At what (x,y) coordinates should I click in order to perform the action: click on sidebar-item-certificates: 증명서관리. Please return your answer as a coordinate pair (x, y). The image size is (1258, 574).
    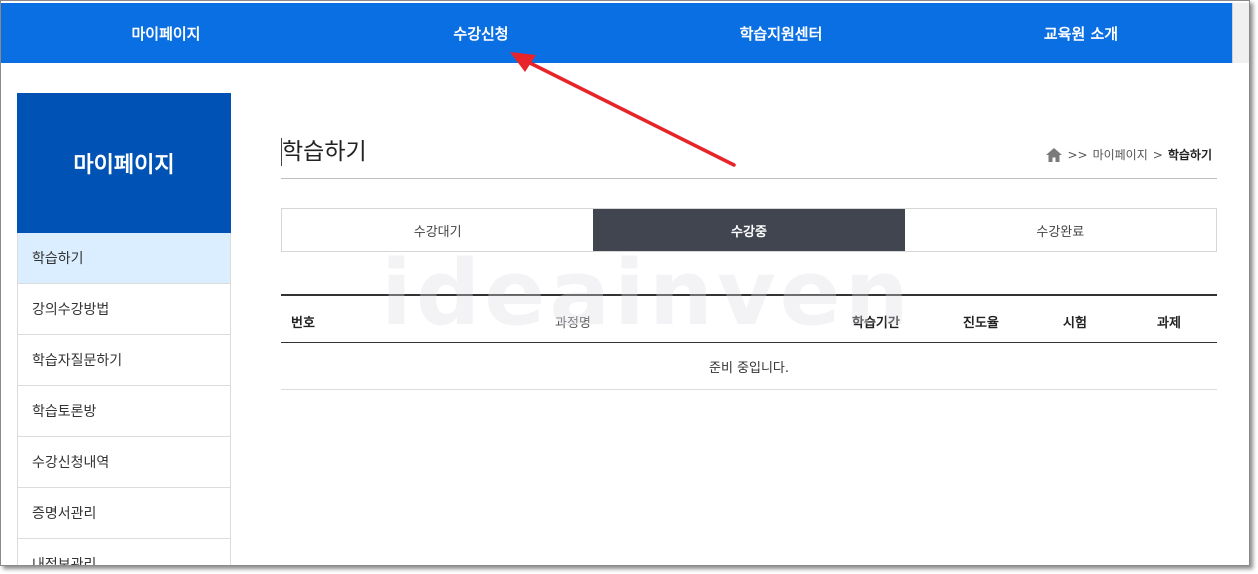
    Looking at the image, I should click on (124, 513).